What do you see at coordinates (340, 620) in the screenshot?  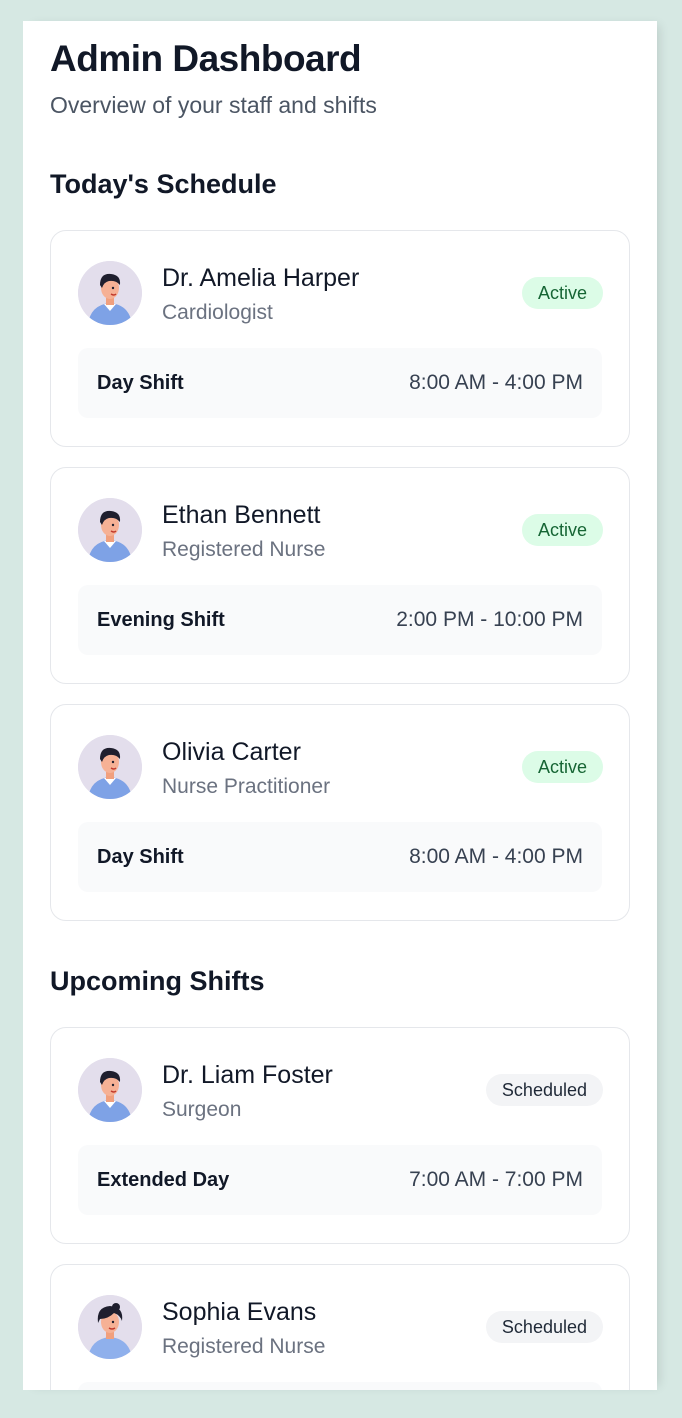 I see `shift-info: Evening Shift 2:00 PM - 10:00 PM` at bounding box center [340, 620].